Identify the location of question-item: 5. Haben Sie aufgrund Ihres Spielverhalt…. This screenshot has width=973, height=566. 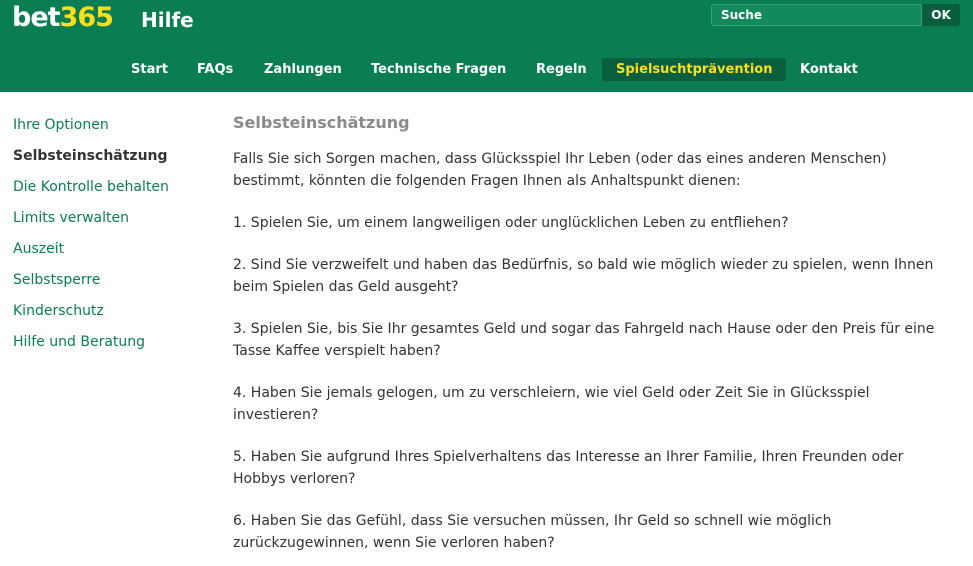
(568, 468).